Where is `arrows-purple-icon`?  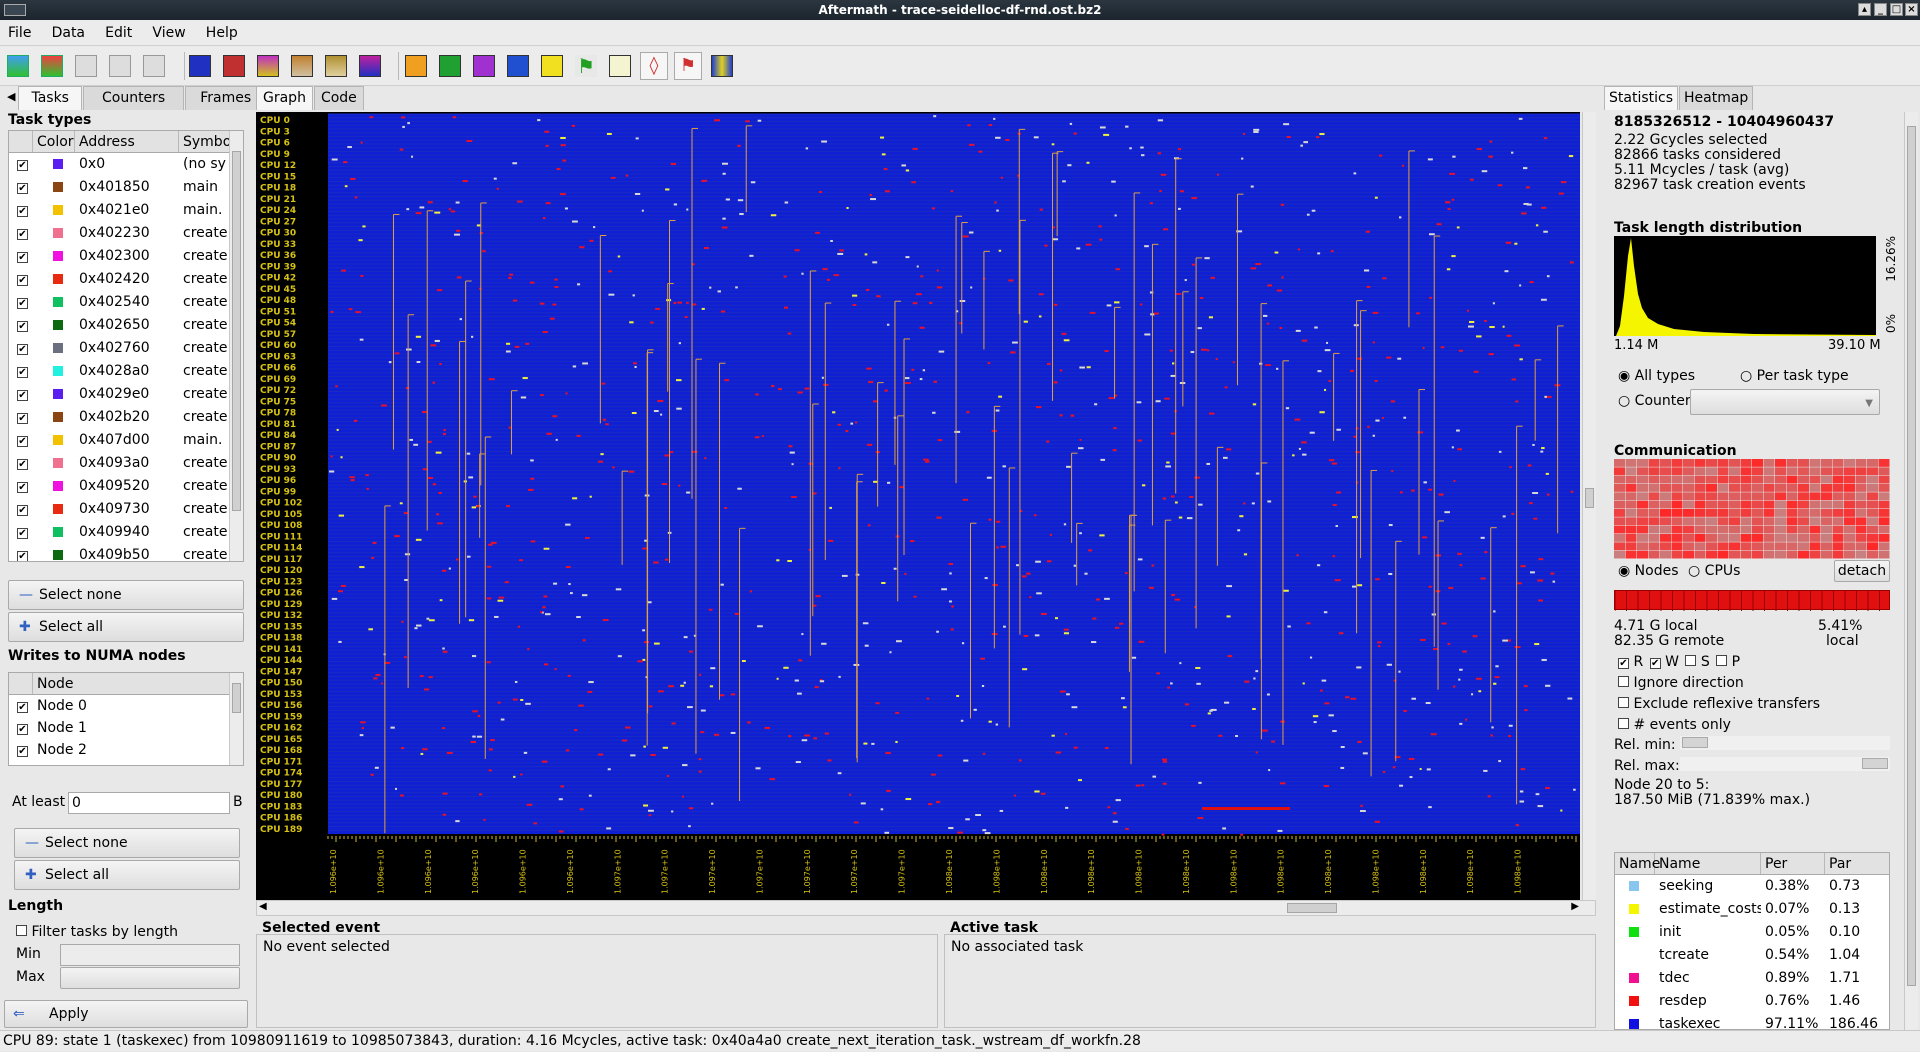
arrows-purple-icon is located at coordinates (484, 66).